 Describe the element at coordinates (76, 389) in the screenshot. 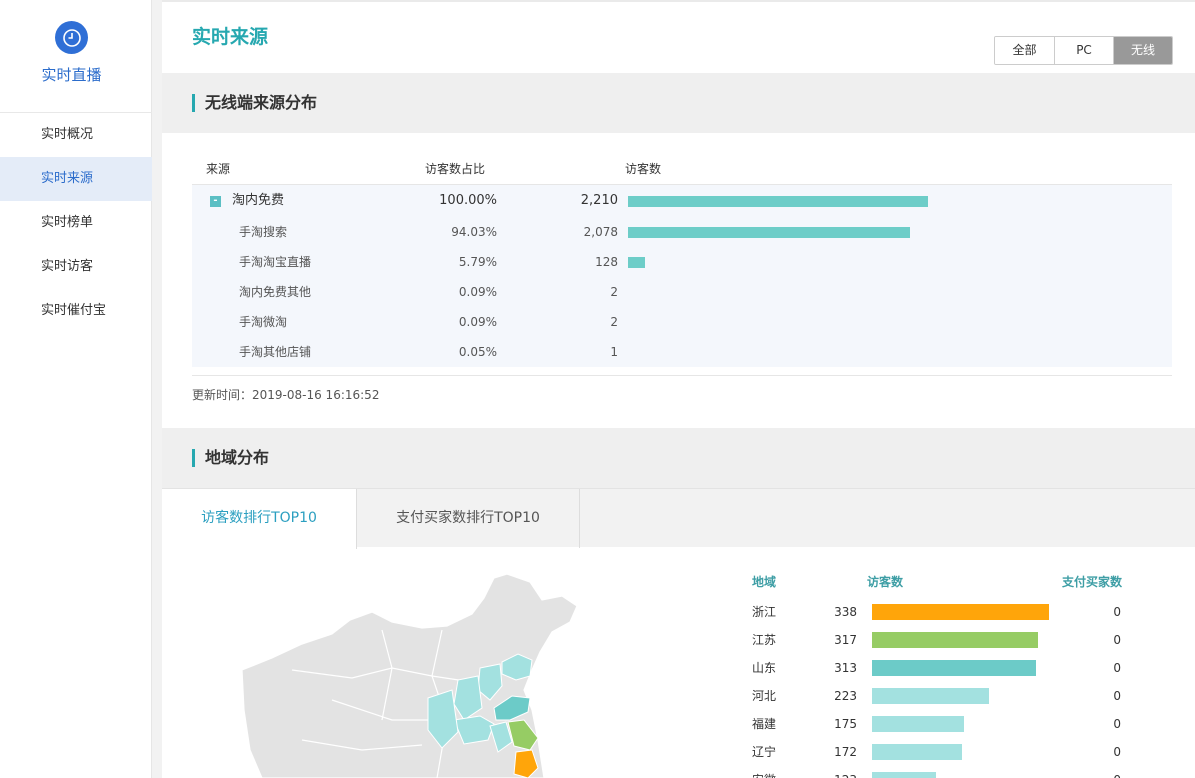

I see `sidebar: 实时直播 实时概况 实时来源 实时榜单 实时访客 实时催付宝` at that location.